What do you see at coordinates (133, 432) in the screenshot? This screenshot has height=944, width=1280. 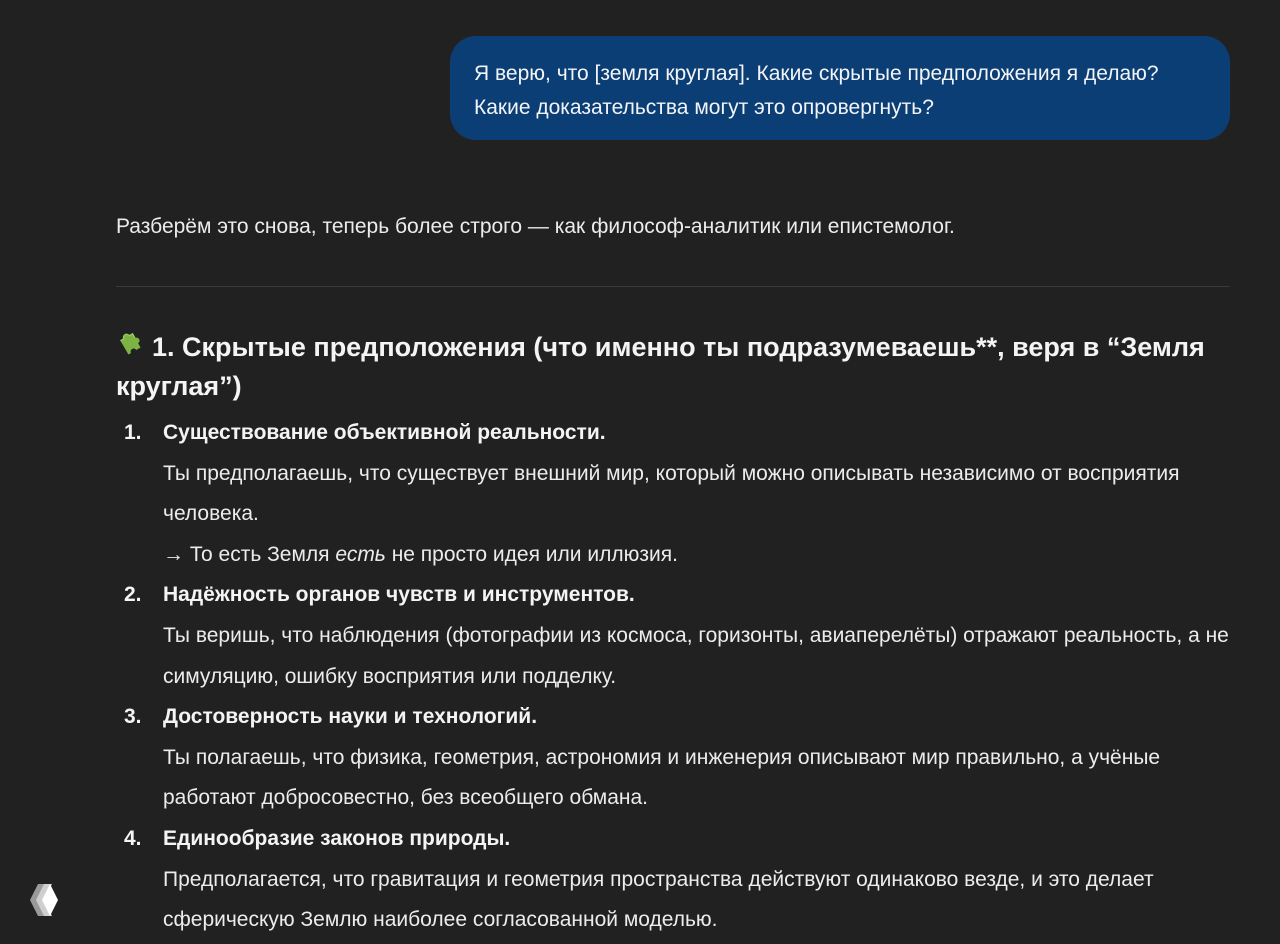 I see `item-number: 1.` at bounding box center [133, 432].